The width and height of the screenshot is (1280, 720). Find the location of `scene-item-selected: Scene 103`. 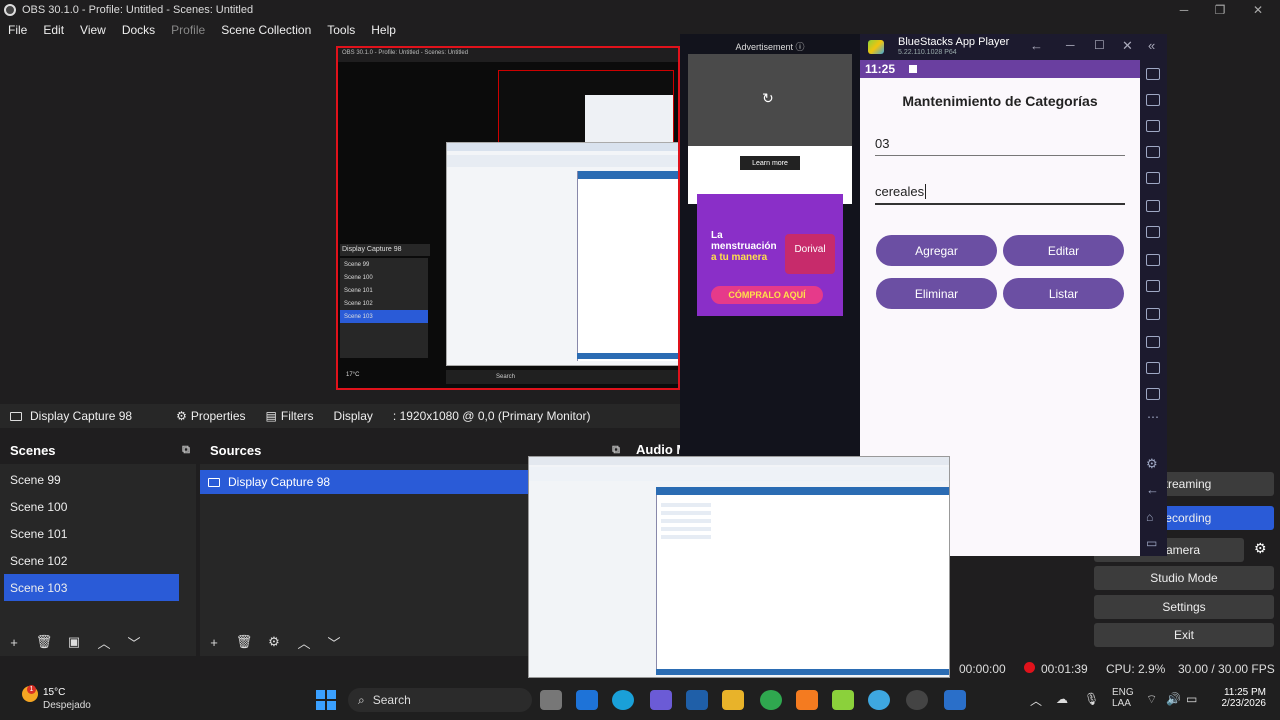

scene-item-selected: Scene 103 is located at coordinates (91, 587).